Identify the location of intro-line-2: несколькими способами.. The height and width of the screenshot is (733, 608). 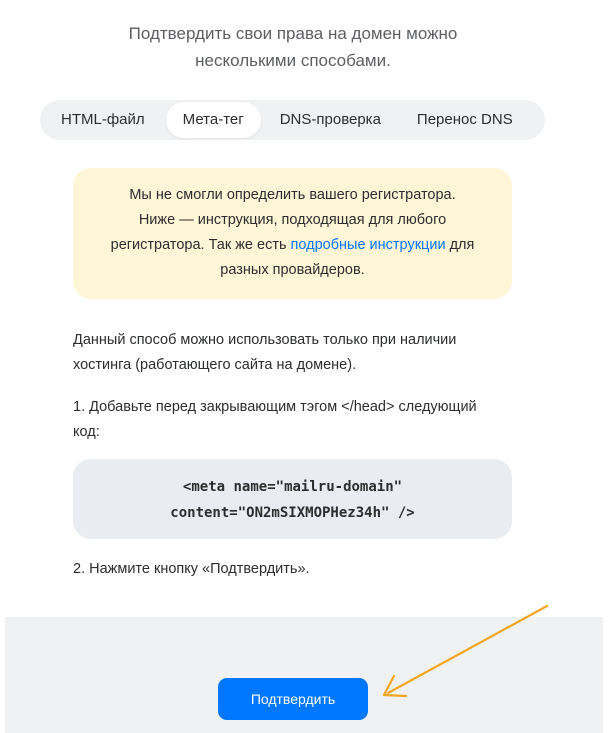
(293, 60).